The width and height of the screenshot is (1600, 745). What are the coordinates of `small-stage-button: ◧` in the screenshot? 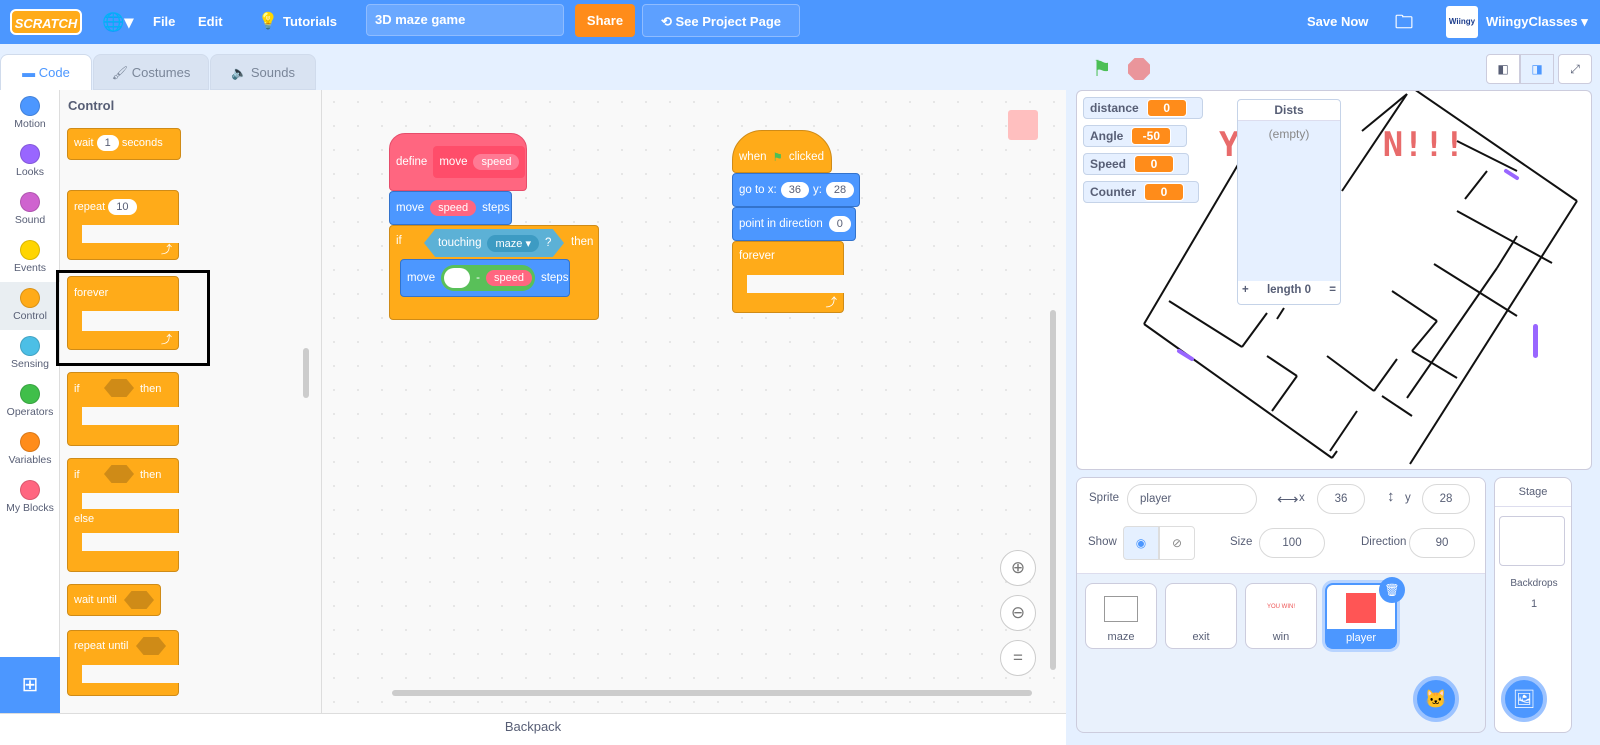 It's located at (1503, 69).